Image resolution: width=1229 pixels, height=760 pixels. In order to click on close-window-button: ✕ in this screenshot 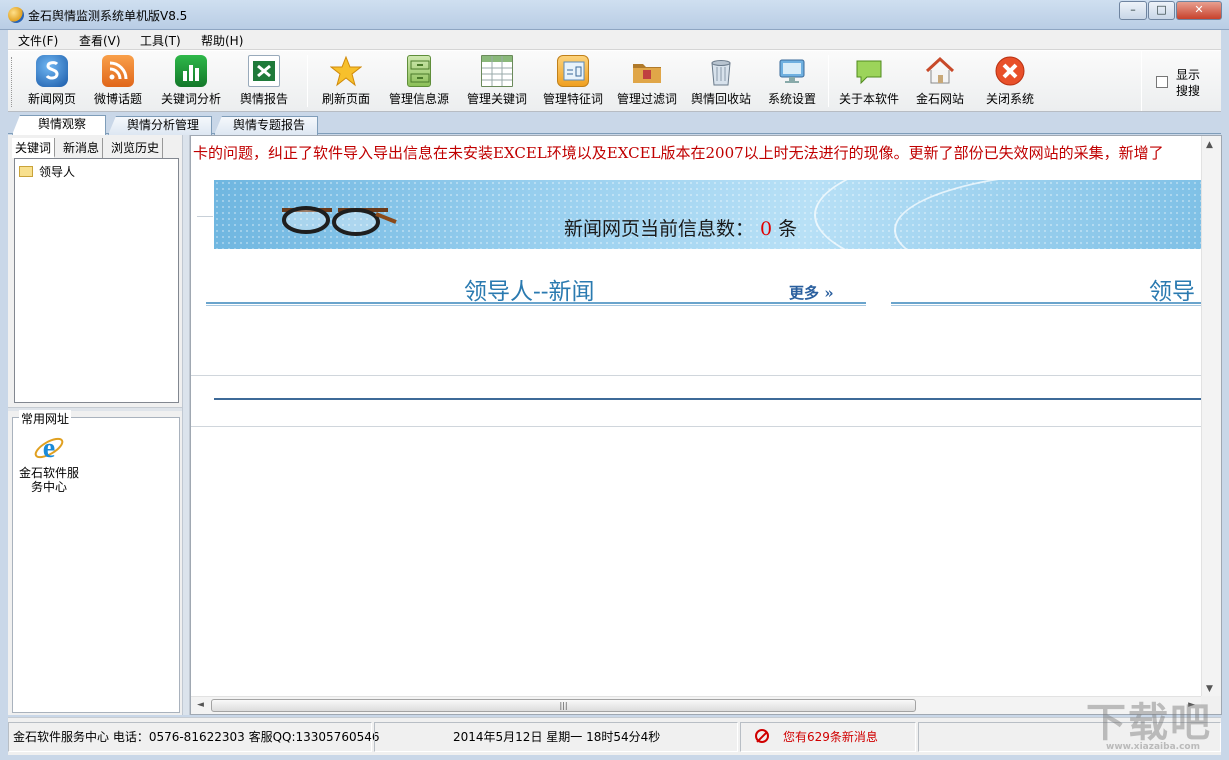, I will do `click(1199, 10)`.